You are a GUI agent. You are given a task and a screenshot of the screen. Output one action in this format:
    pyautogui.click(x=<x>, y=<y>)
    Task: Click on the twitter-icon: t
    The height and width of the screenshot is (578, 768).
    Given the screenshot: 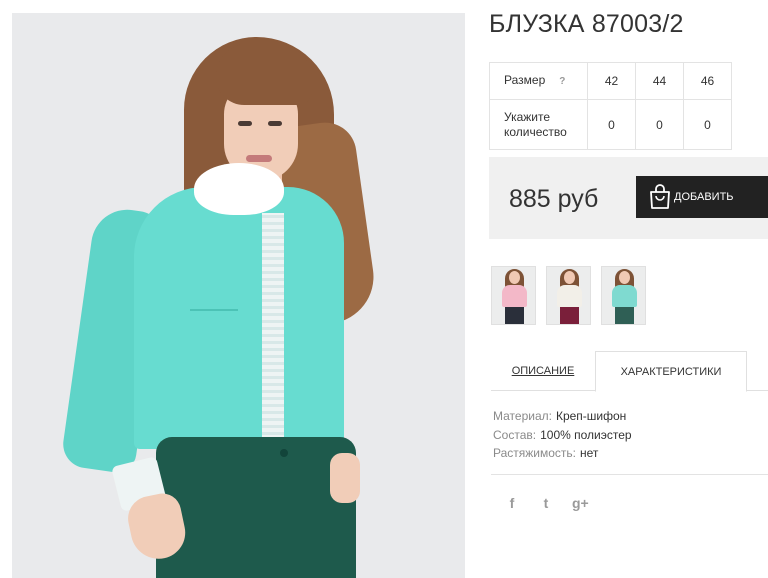 What is the action you would take?
    pyautogui.click(x=546, y=503)
    